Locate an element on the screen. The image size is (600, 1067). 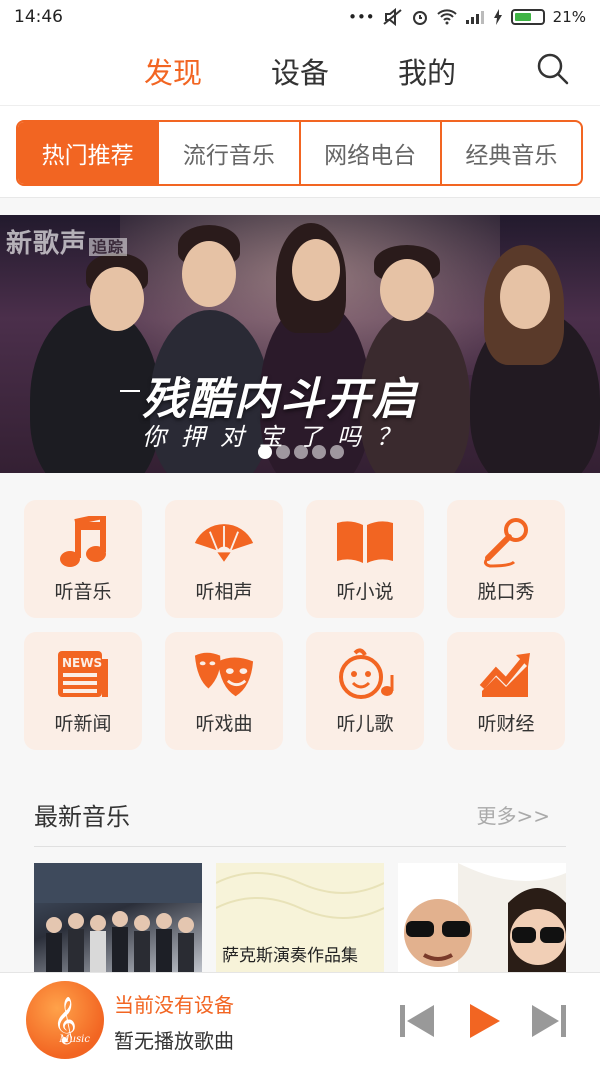
banner-brand-text: 新歌声 is located at coordinates (47, 244).